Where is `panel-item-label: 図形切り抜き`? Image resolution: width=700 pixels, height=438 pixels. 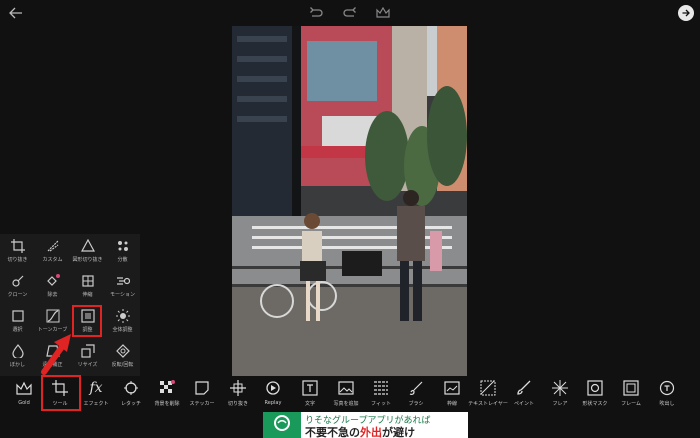 panel-item-label: 図形切り抜き is located at coordinates (87, 260).